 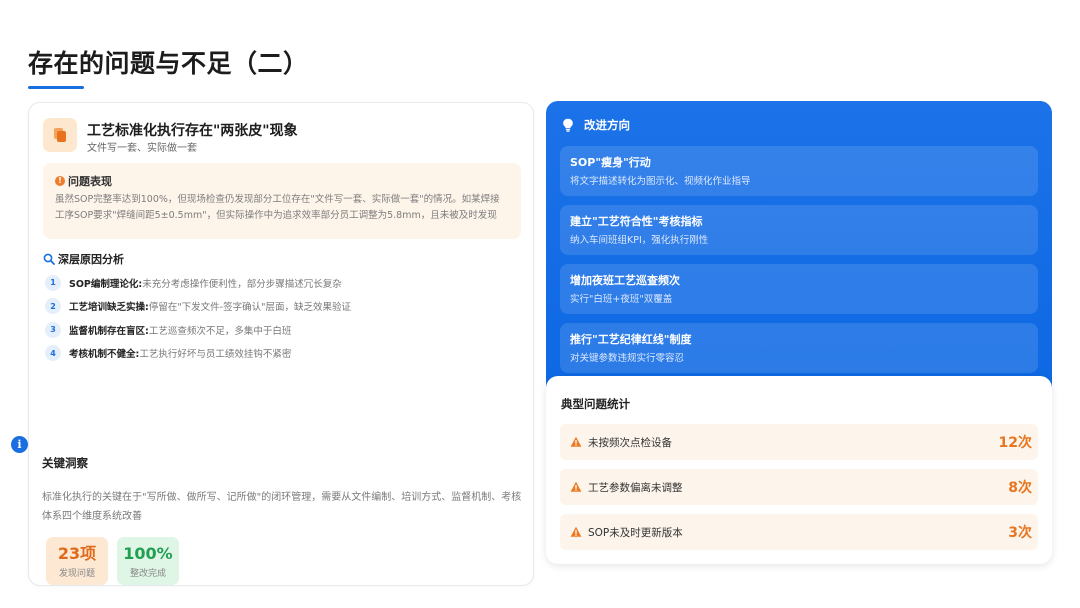 I want to click on typical-stats-title: 典型问题统计, so click(x=595, y=404).